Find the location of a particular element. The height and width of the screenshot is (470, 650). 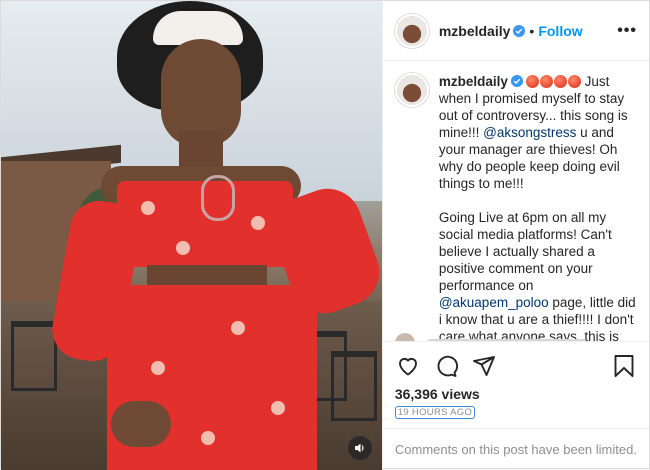

sunglasses is located at coordinates (218, 198).